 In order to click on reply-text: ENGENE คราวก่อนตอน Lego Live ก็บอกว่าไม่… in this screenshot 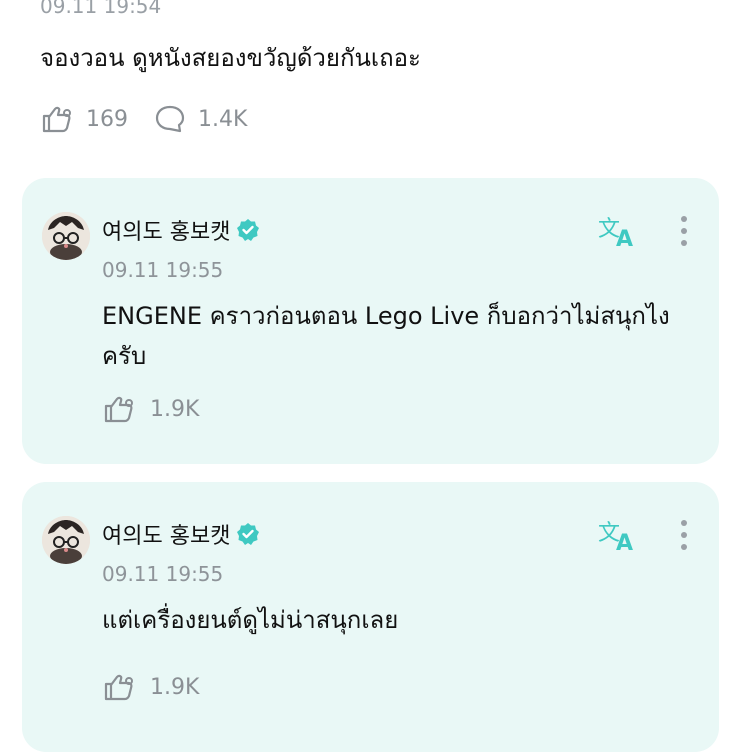, I will do `click(386, 336)`.